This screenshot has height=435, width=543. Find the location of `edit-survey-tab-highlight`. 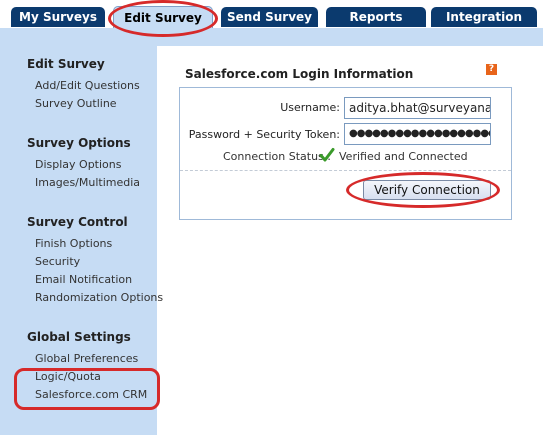

edit-survey-tab-highlight is located at coordinates (163, 18).